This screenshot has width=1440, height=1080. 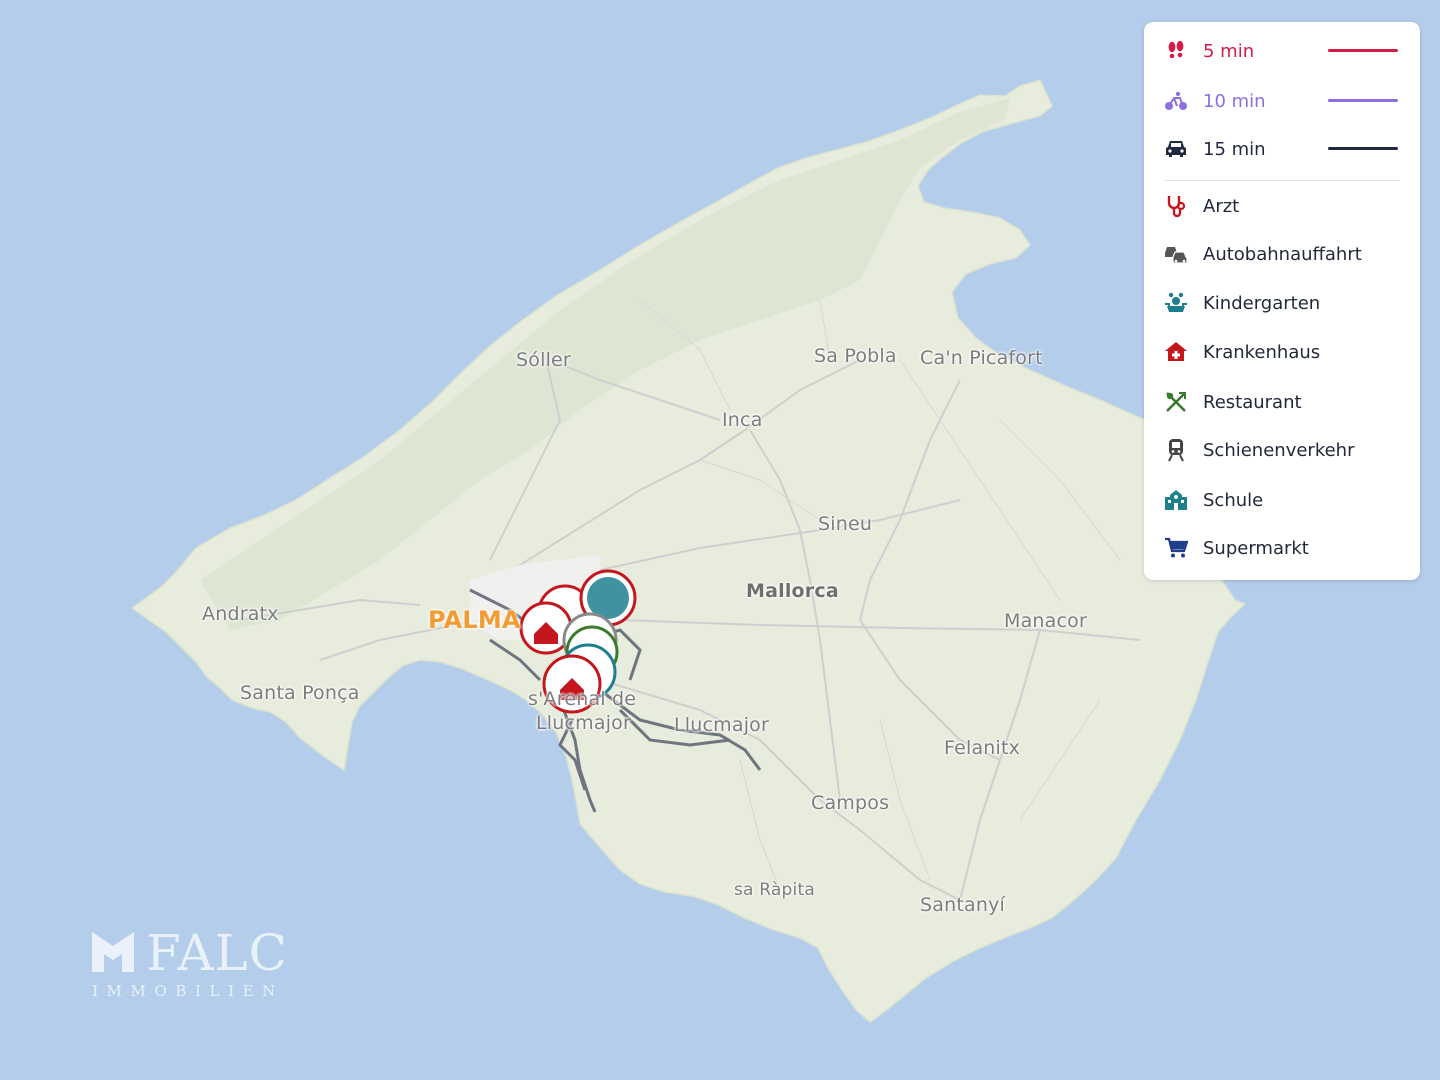 I want to click on car-icon, so click(x=1176, y=149).